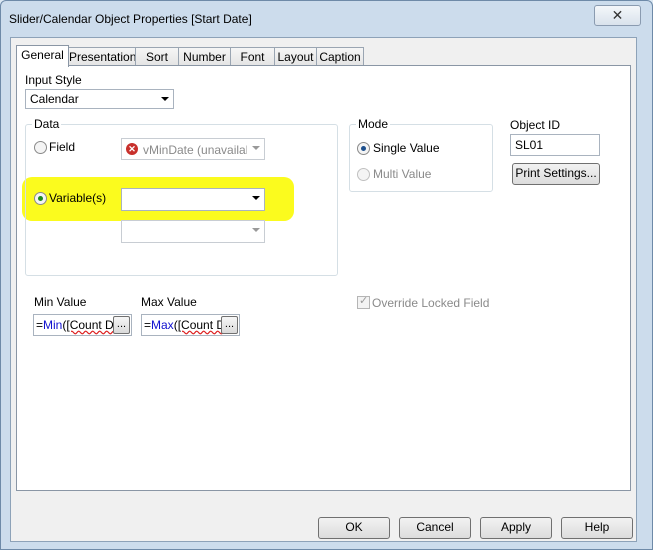  What do you see at coordinates (53, 80) in the screenshot?
I see `input-style-label: Input Style` at bounding box center [53, 80].